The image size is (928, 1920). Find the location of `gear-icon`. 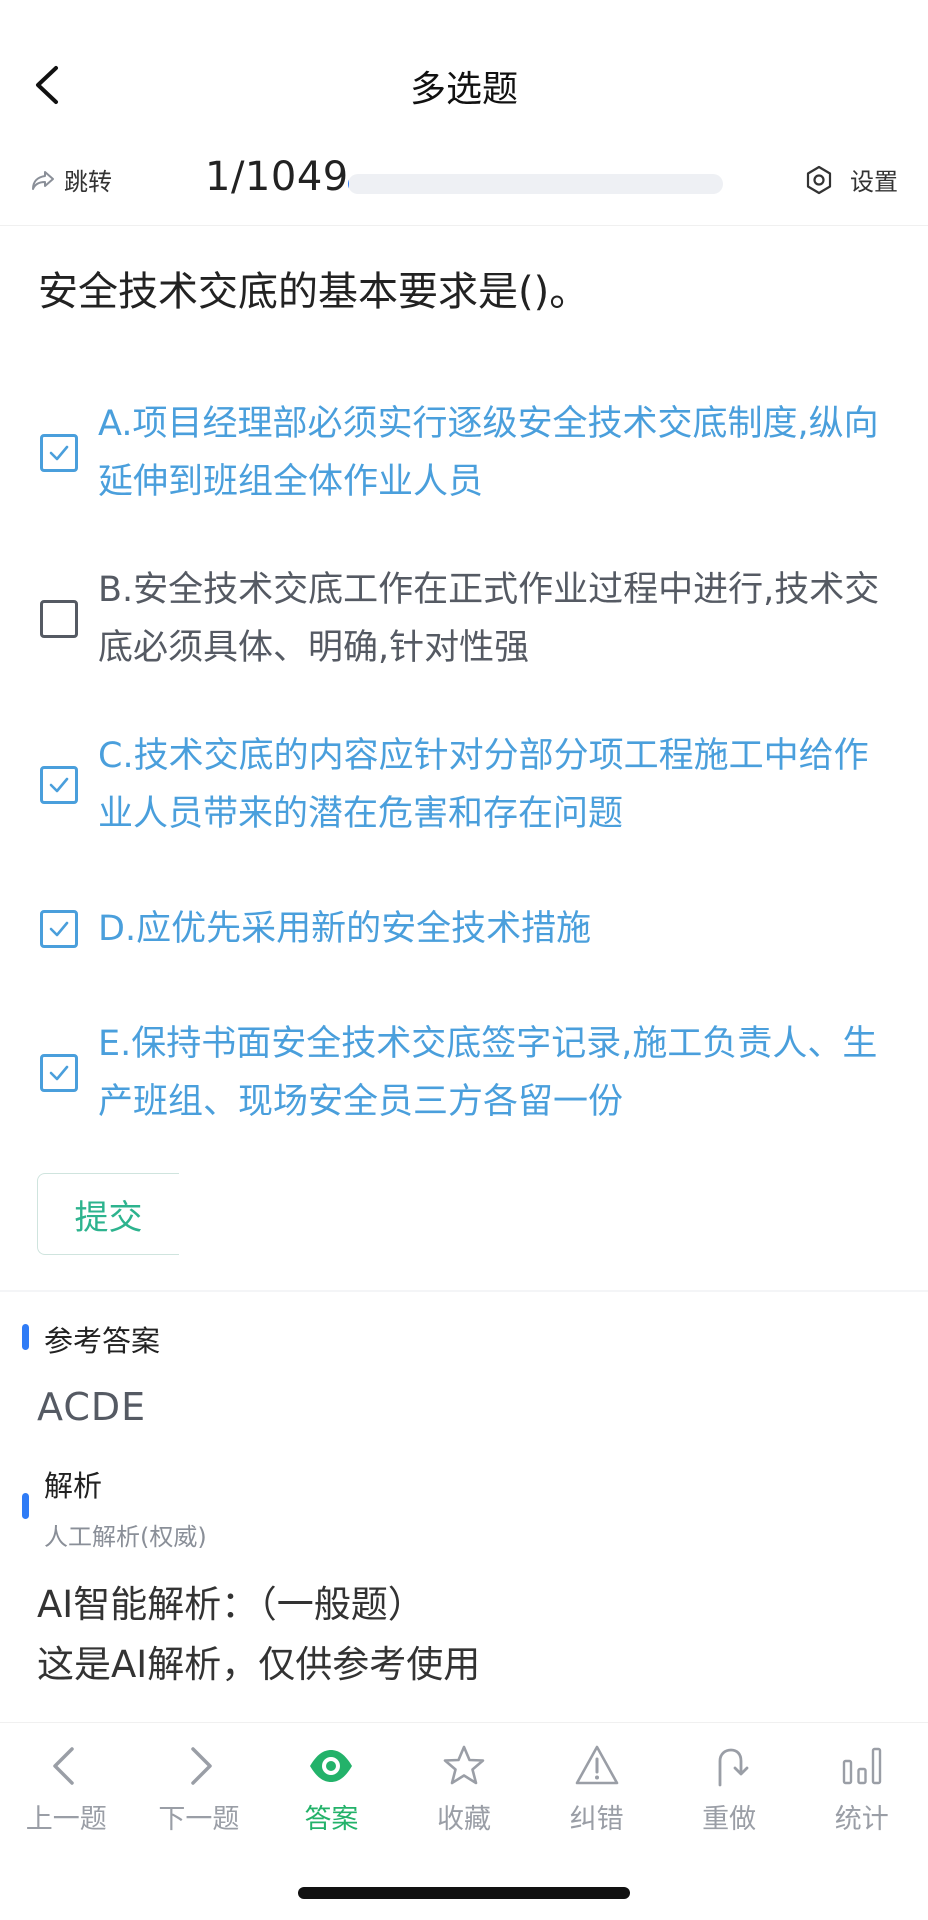

gear-icon is located at coordinates (819, 179).